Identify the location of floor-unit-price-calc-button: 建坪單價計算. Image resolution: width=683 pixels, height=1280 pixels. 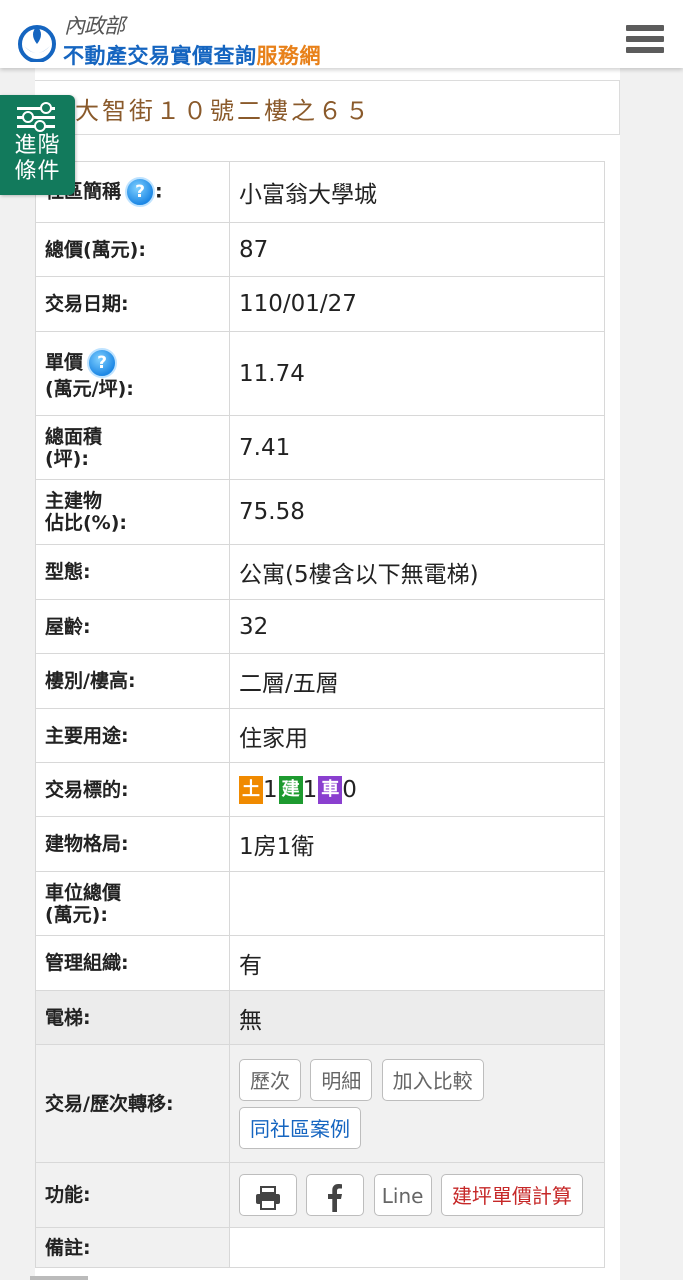
(511, 1195).